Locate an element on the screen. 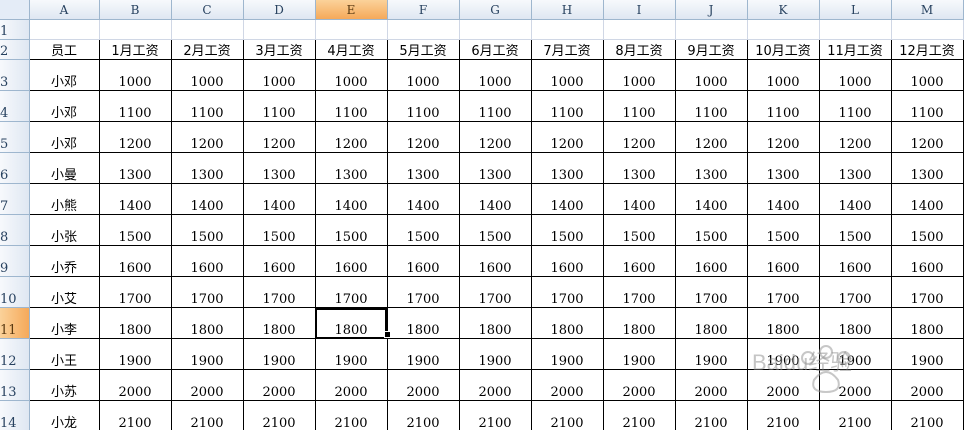  column-header-d: D is located at coordinates (279, 10).